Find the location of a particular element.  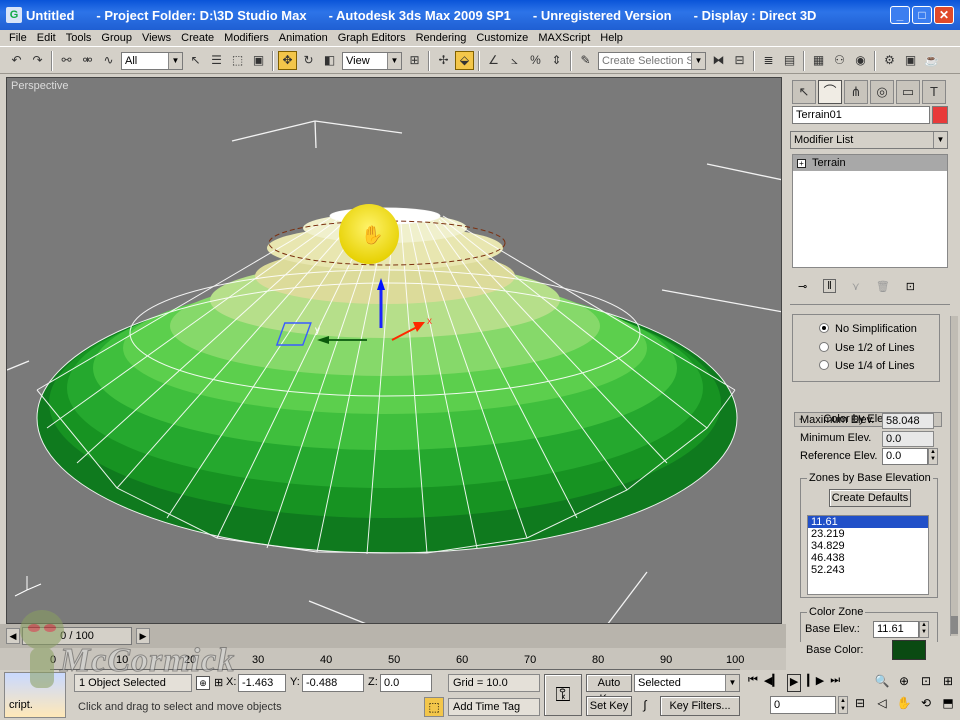

base-elev-input: 11.61 is located at coordinates (896, 629).